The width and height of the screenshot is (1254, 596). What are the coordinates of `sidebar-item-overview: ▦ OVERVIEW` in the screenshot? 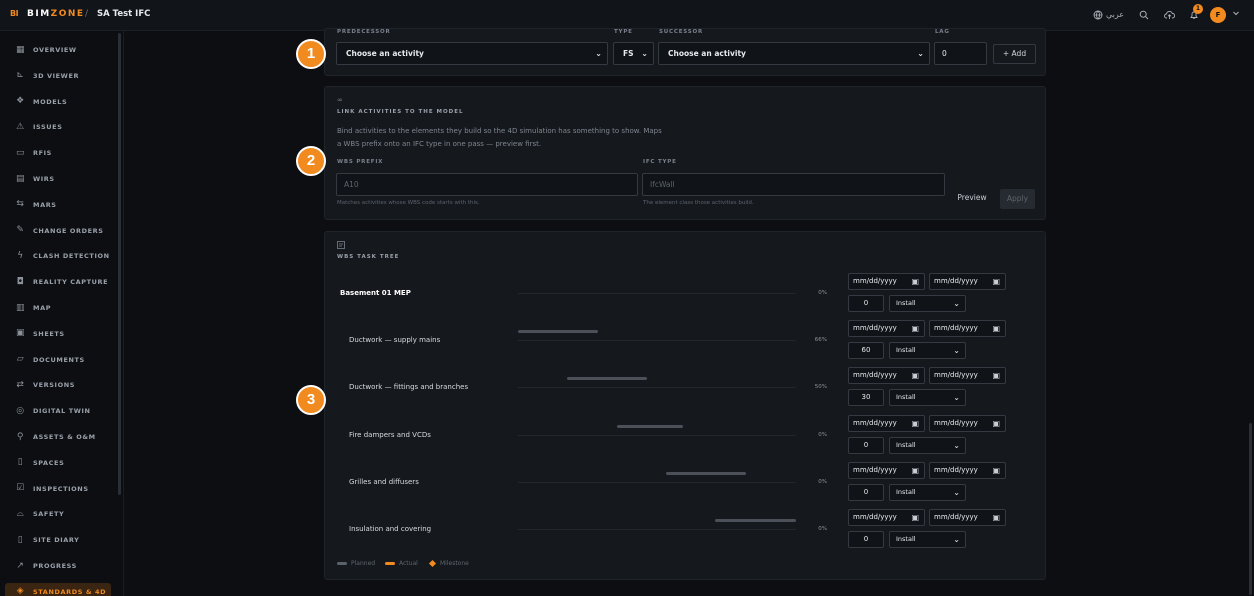 It's located at (58, 50).